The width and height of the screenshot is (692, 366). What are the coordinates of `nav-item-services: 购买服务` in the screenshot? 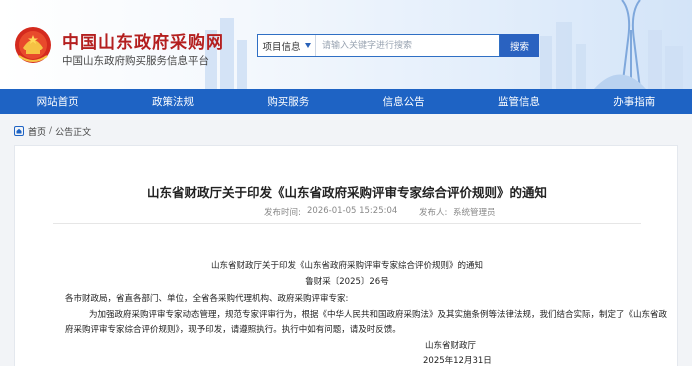 It's located at (288, 101).